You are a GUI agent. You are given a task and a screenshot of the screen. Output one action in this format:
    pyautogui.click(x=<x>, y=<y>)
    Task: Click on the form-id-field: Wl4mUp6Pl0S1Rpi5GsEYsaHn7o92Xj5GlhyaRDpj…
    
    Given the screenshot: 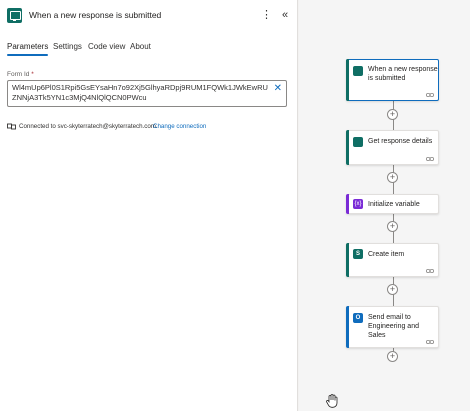 What is the action you would take?
    pyautogui.click(x=147, y=93)
    